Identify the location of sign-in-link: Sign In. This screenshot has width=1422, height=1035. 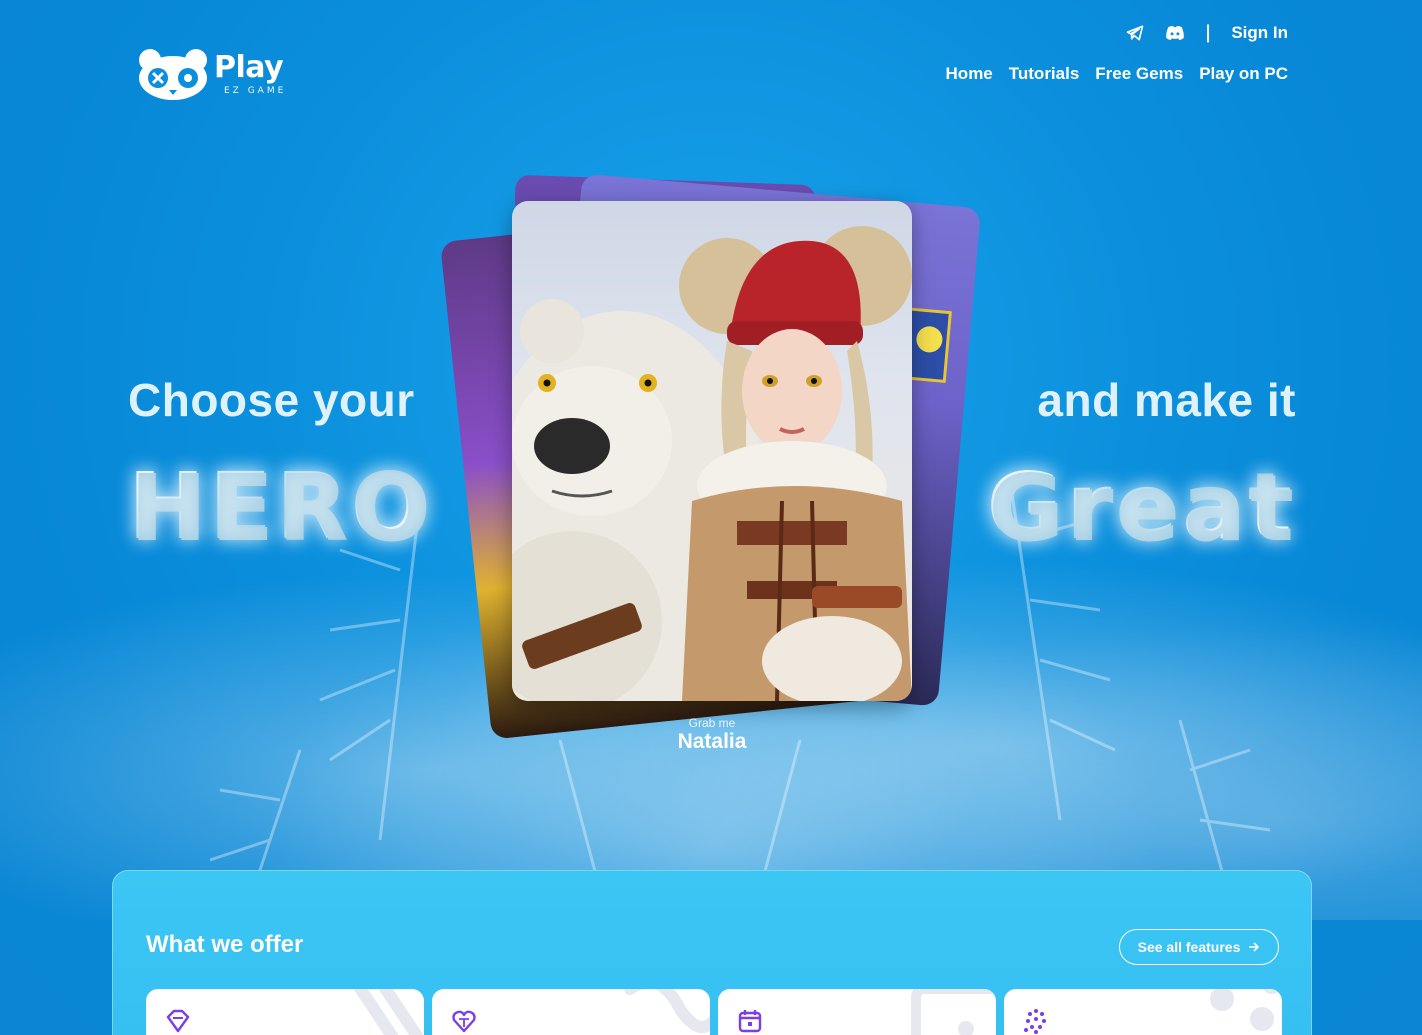
(1259, 33).